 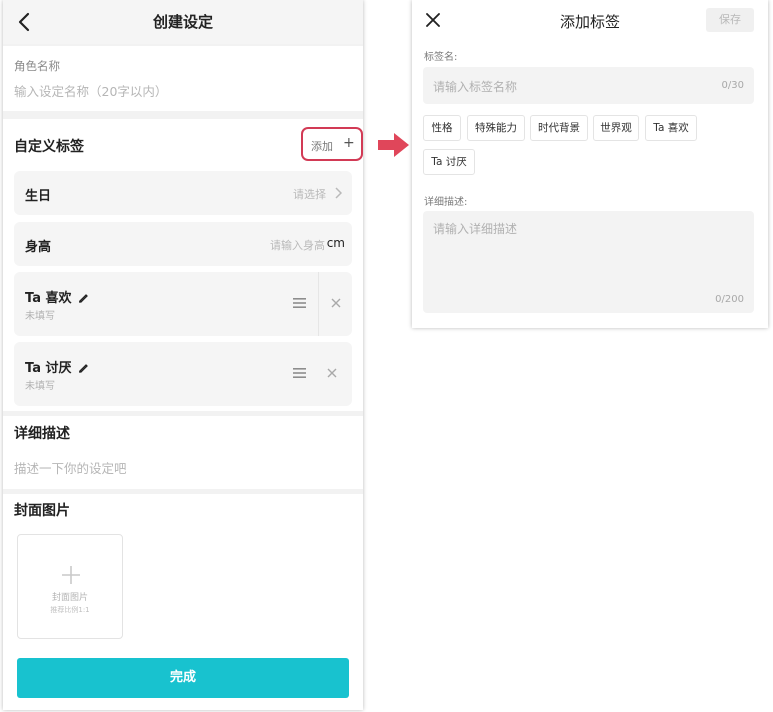 What do you see at coordinates (322, 146) in the screenshot?
I see `add-tag-label: 添加` at bounding box center [322, 146].